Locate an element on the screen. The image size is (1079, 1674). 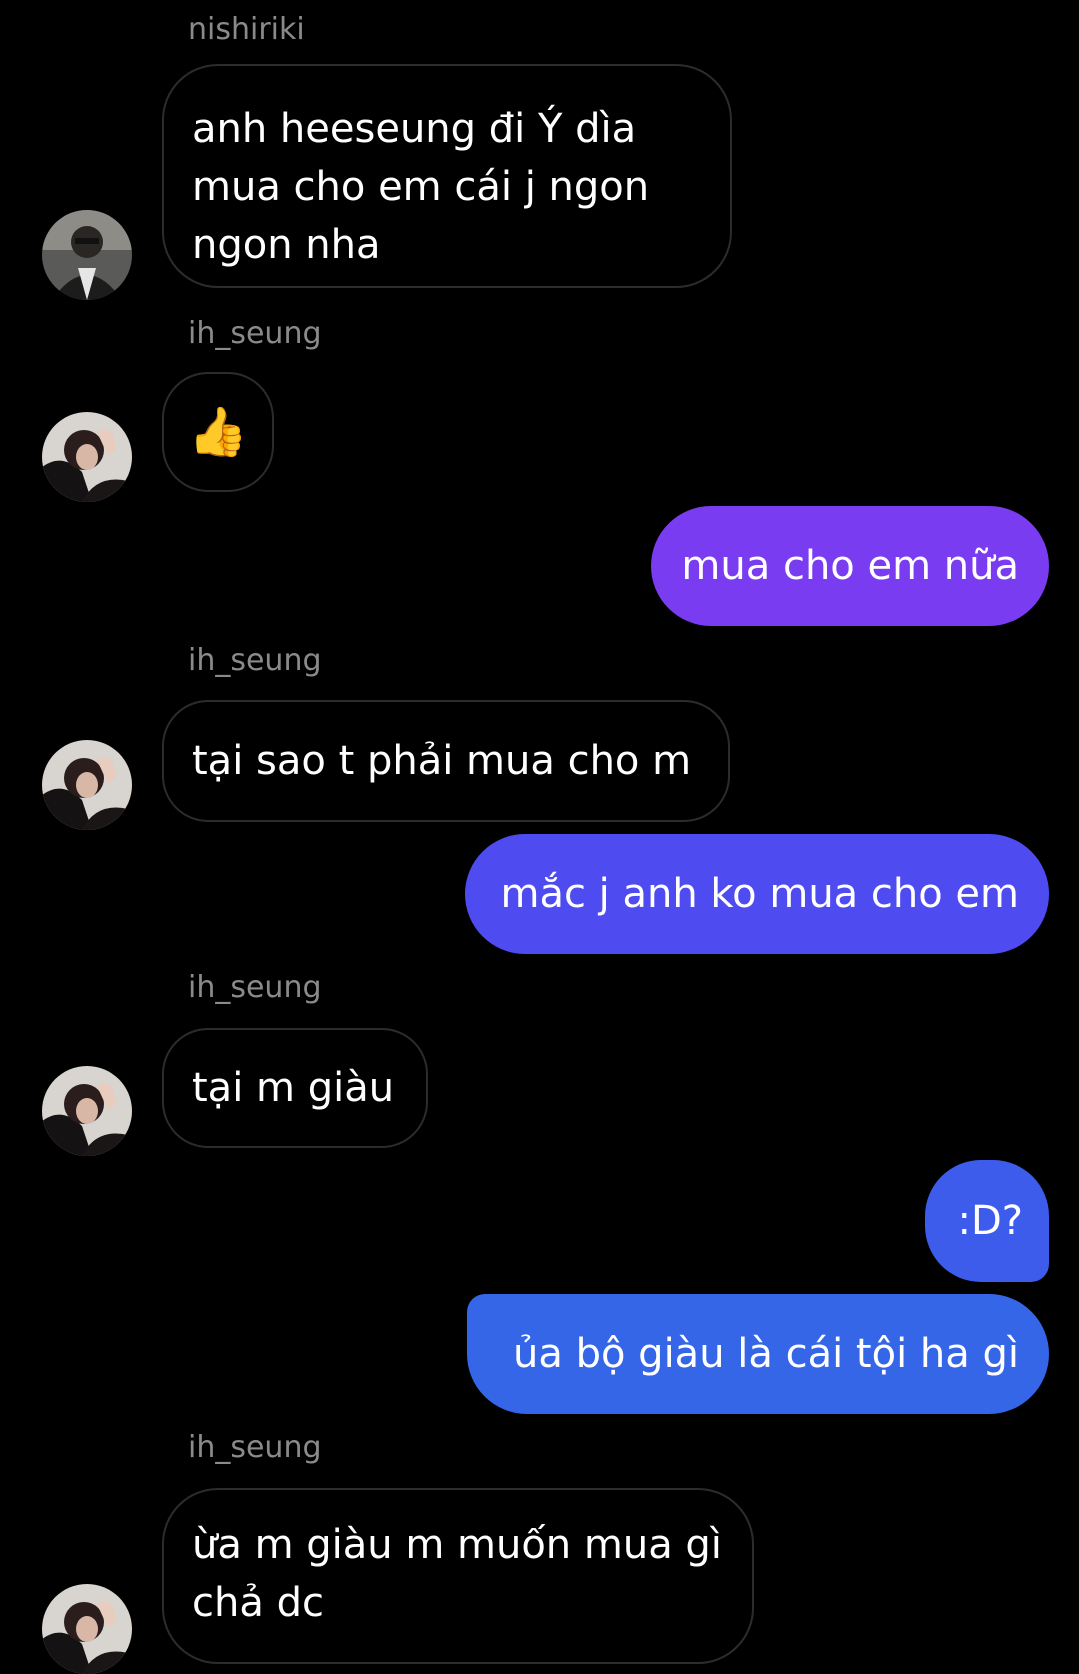
message-text: ủa bộ giàu là cái tội ha gì is located at coordinates (766, 1354).